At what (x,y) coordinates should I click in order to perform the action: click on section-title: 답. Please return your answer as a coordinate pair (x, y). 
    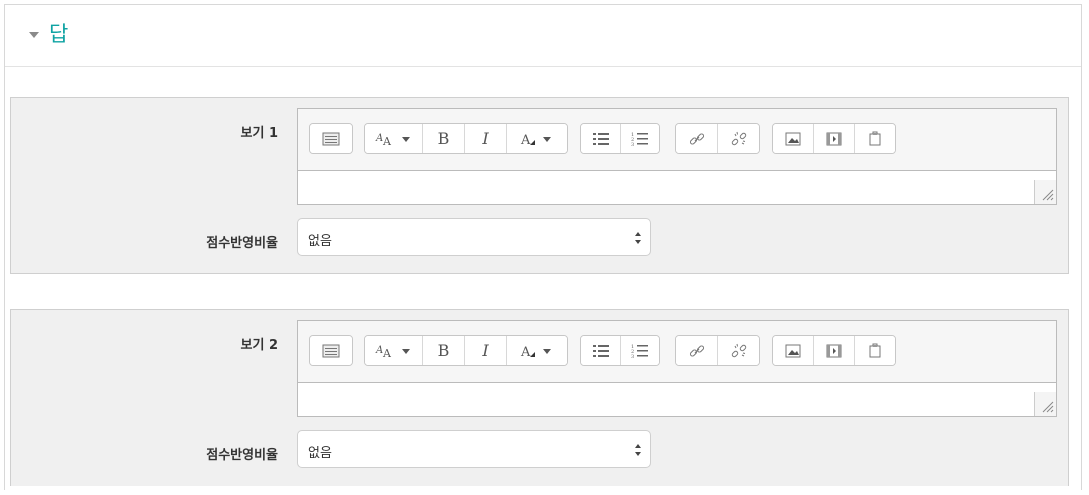
    Looking at the image, I should click on (58, 33).